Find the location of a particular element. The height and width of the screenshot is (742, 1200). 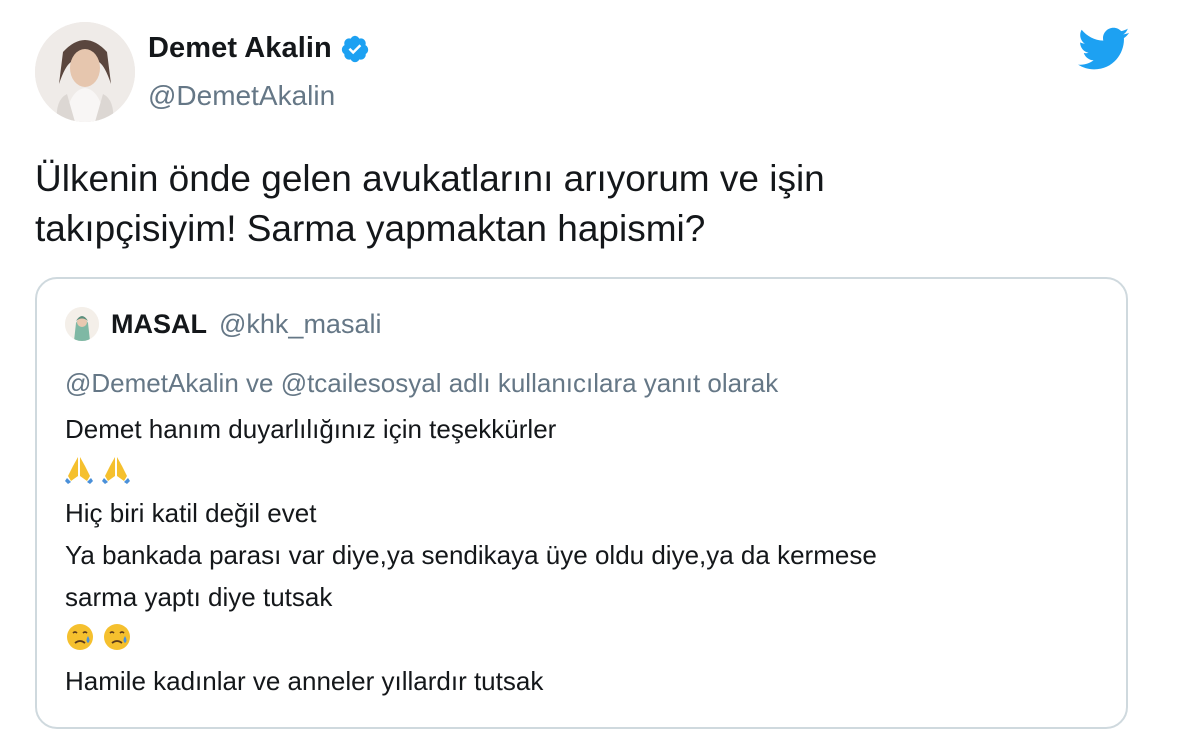

author-display-name: Demet Akalin is located at coordinates (259, 48).